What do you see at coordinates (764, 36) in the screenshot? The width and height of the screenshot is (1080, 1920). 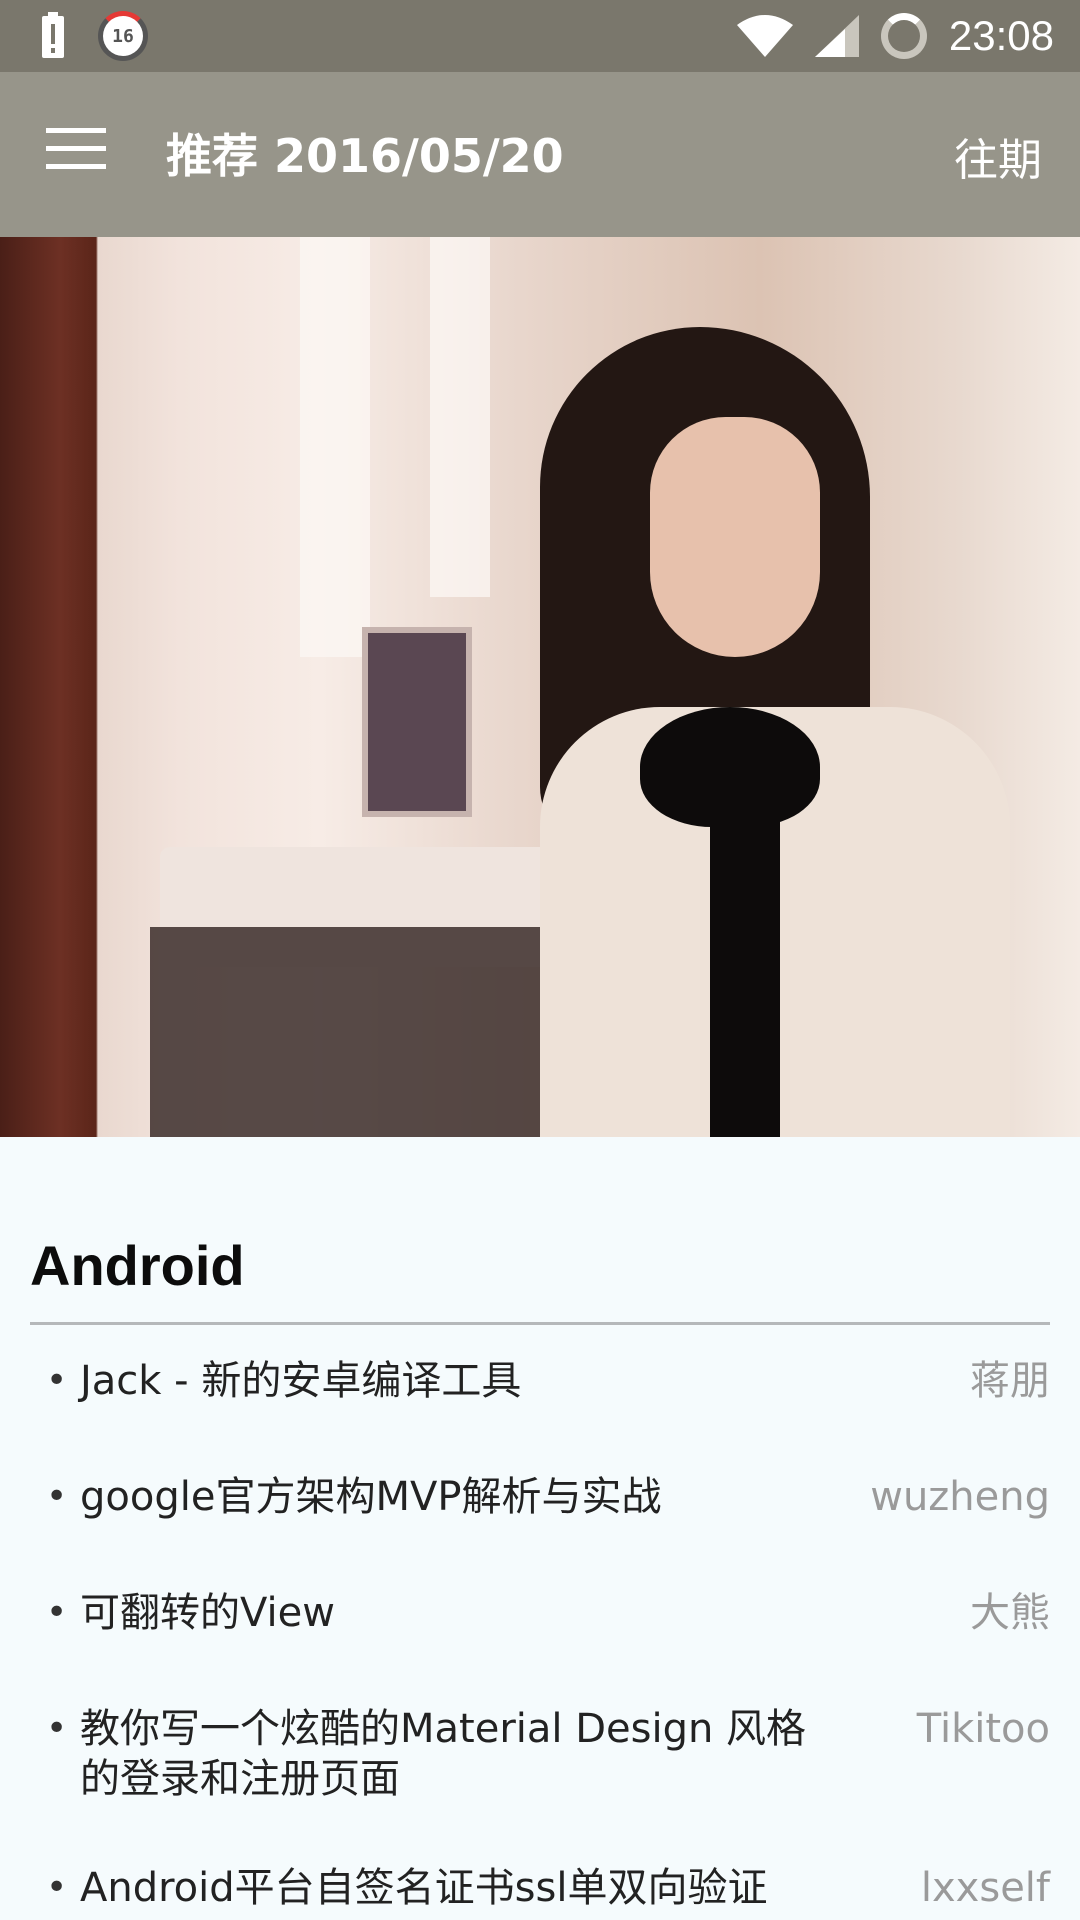 I see `wifi-icon` at bounding box center [764, 36].